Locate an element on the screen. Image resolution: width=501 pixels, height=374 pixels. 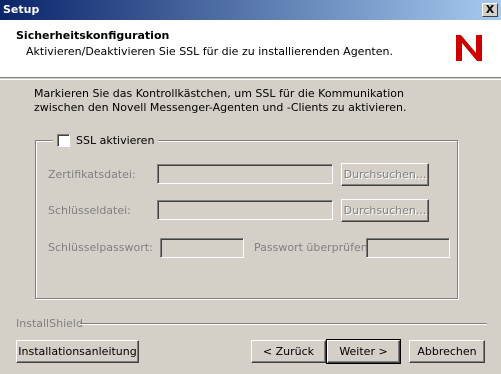
ssl-toggle: SSL aktivieren is located at coordinates (106, 140).